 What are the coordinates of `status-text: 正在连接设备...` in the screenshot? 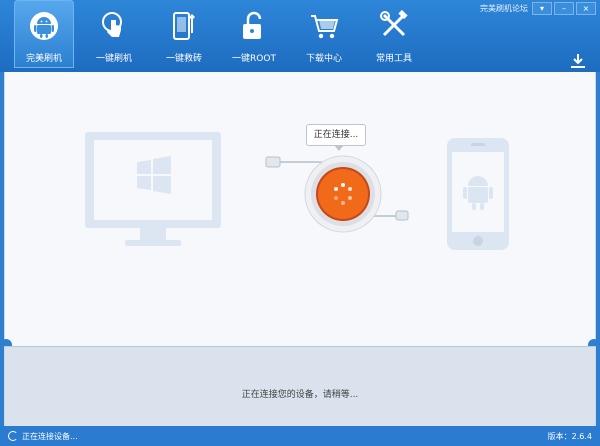 It's located at (50, 436).